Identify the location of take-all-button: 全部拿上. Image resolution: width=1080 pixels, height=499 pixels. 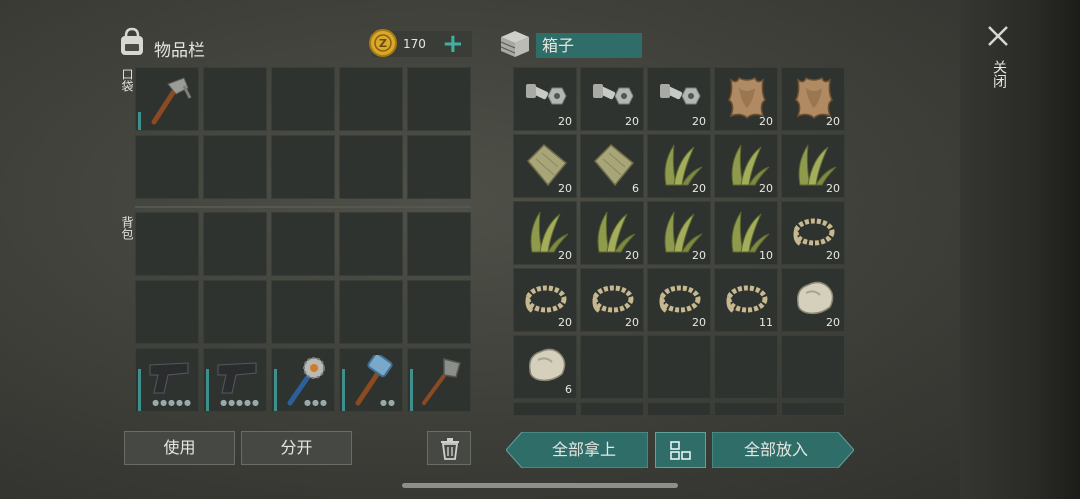
(584, 450).